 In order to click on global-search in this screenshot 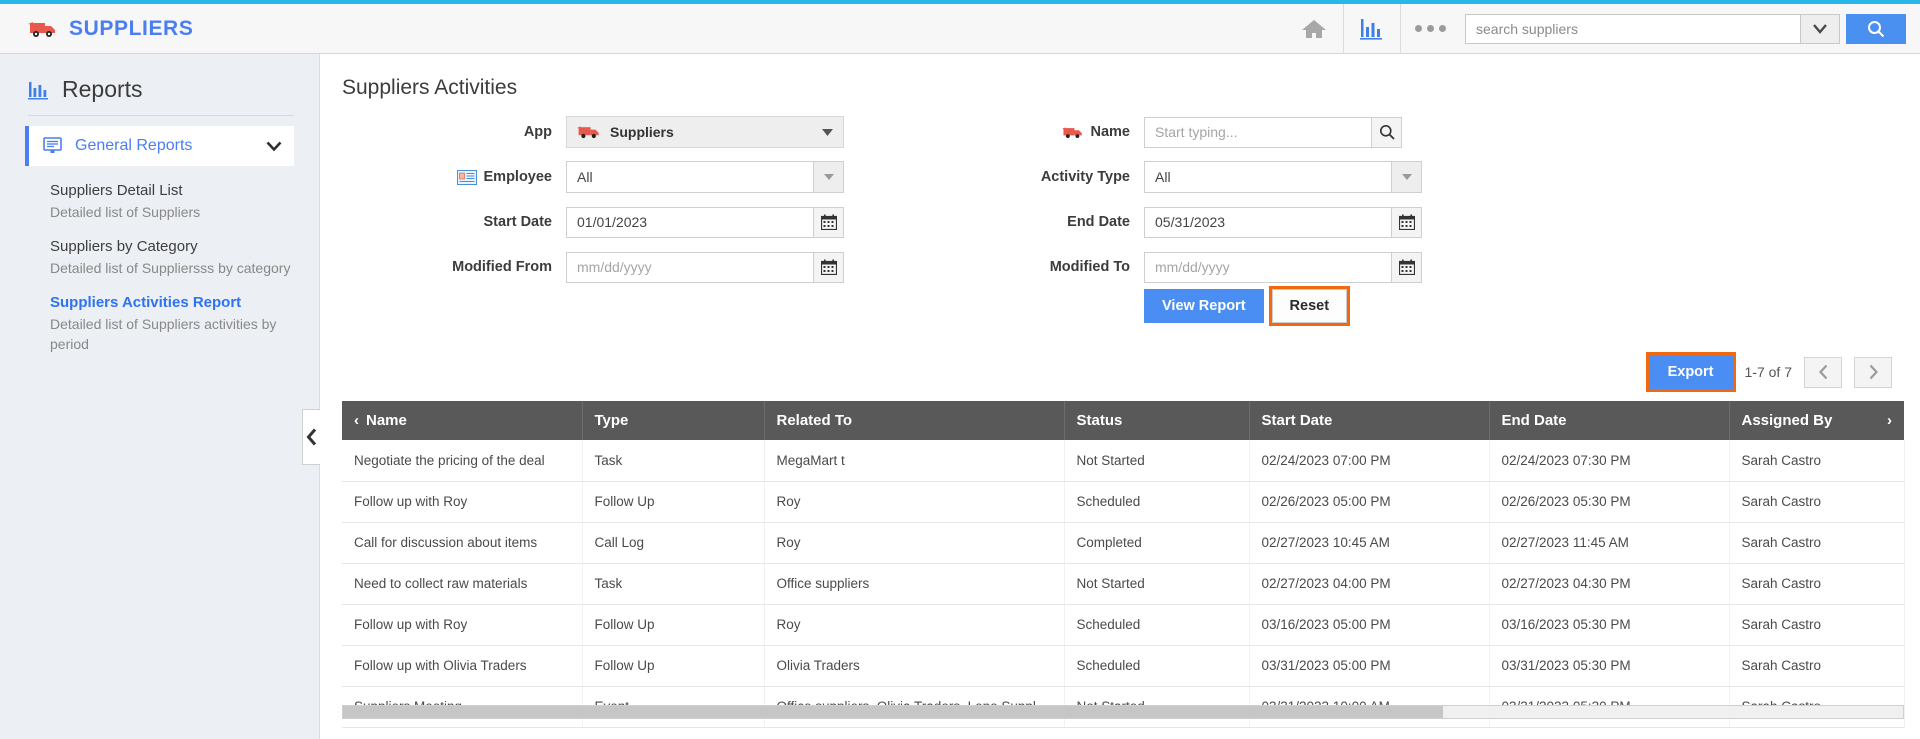, I will do `click(1685, 28)`.